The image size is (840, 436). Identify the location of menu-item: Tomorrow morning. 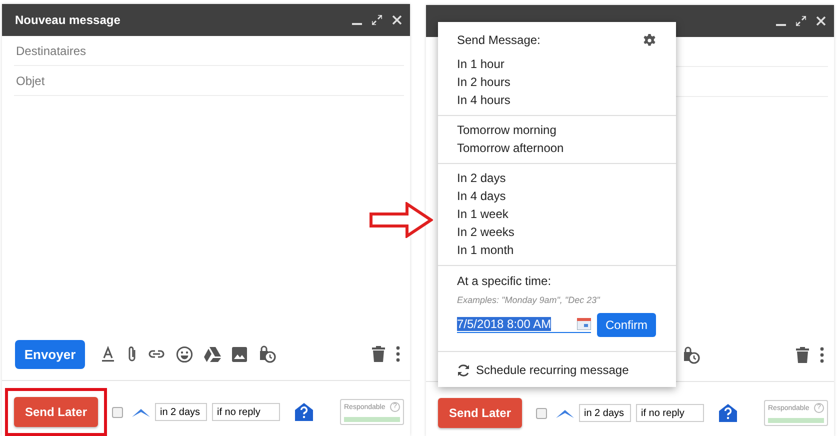
(557, 130).